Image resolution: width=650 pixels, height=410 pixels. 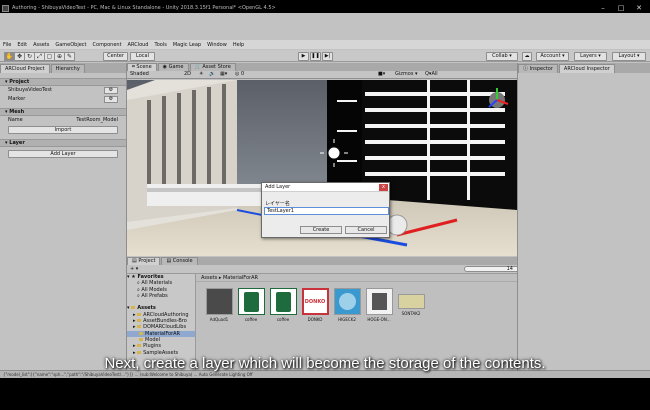 I want to click on pause-button: ❚❚, so click(x=315, y=56).